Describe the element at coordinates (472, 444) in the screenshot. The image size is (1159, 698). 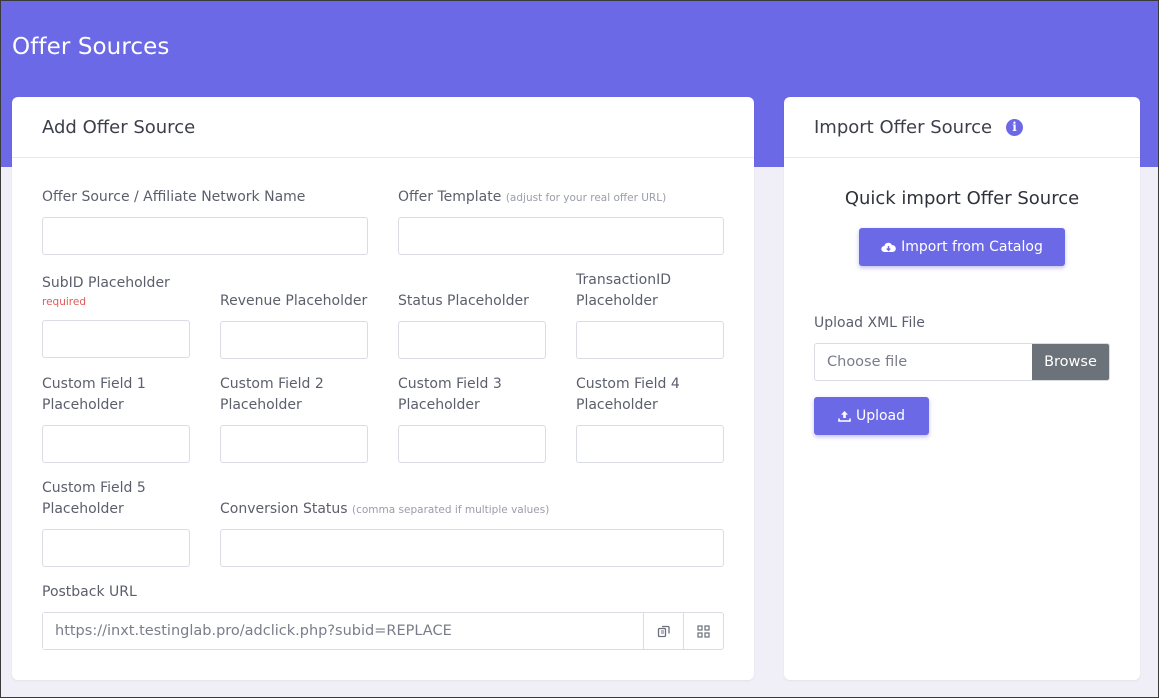
I see `custom-field-3-input` at that location.